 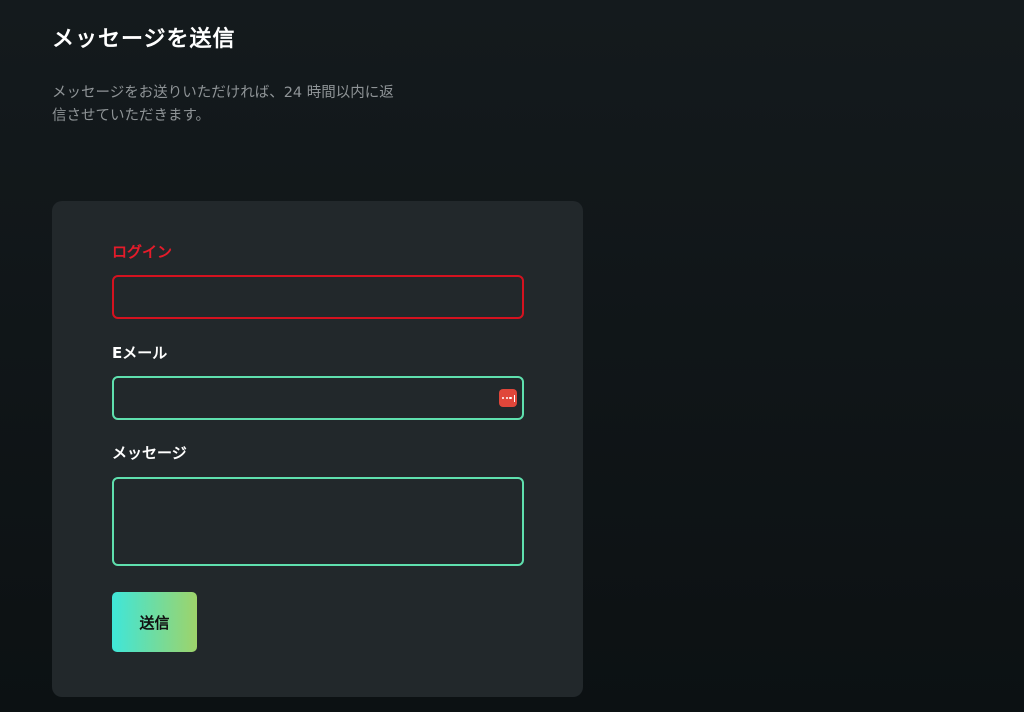 What do you see at coordinates (154, 622) in the screenshot?
I see `submit-button: 送信` at bounding box center [154, 622].